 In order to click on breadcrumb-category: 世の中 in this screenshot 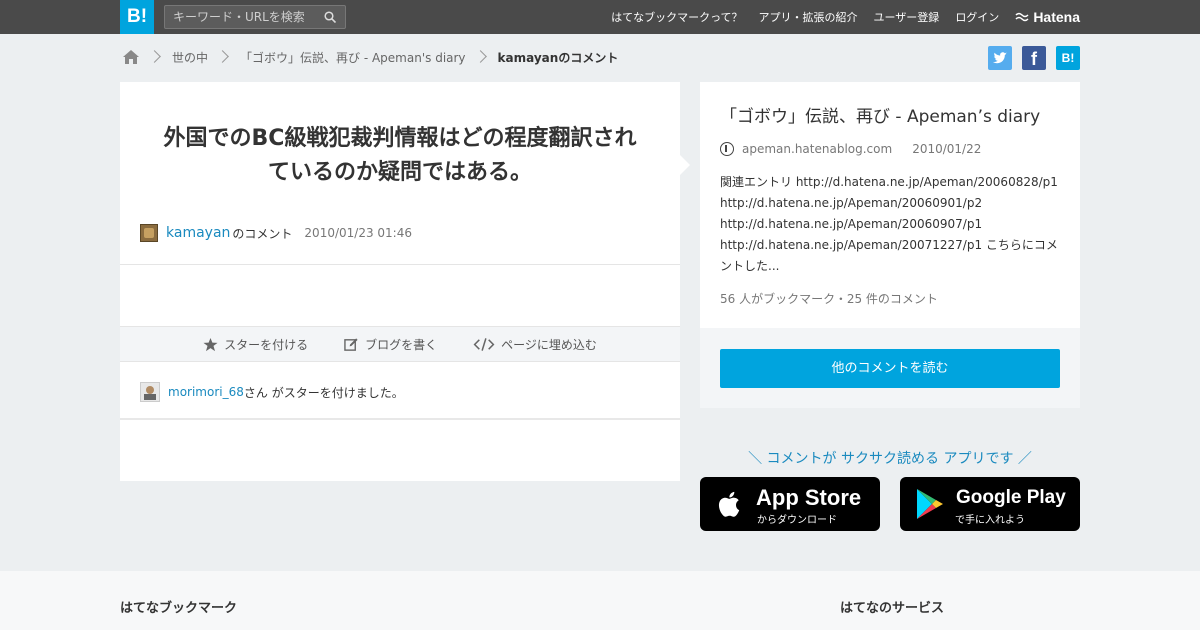, I will do `click(190, 57)`.